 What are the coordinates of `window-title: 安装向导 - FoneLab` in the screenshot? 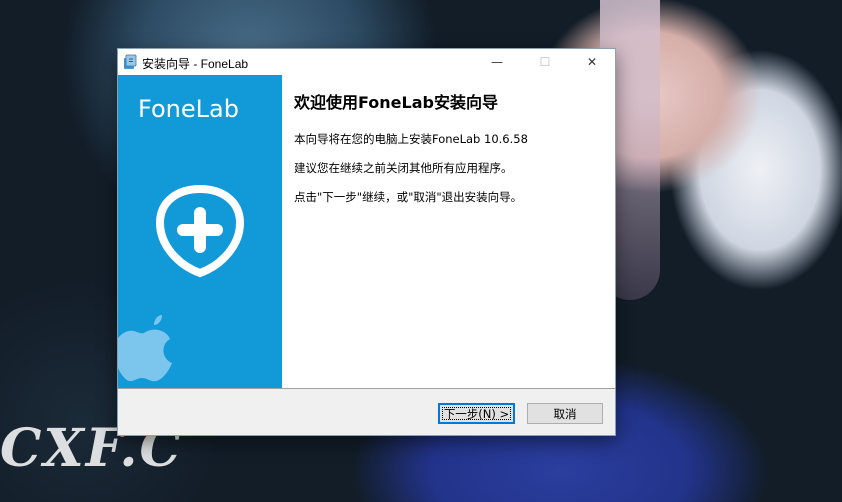 It's located at (195, 64).